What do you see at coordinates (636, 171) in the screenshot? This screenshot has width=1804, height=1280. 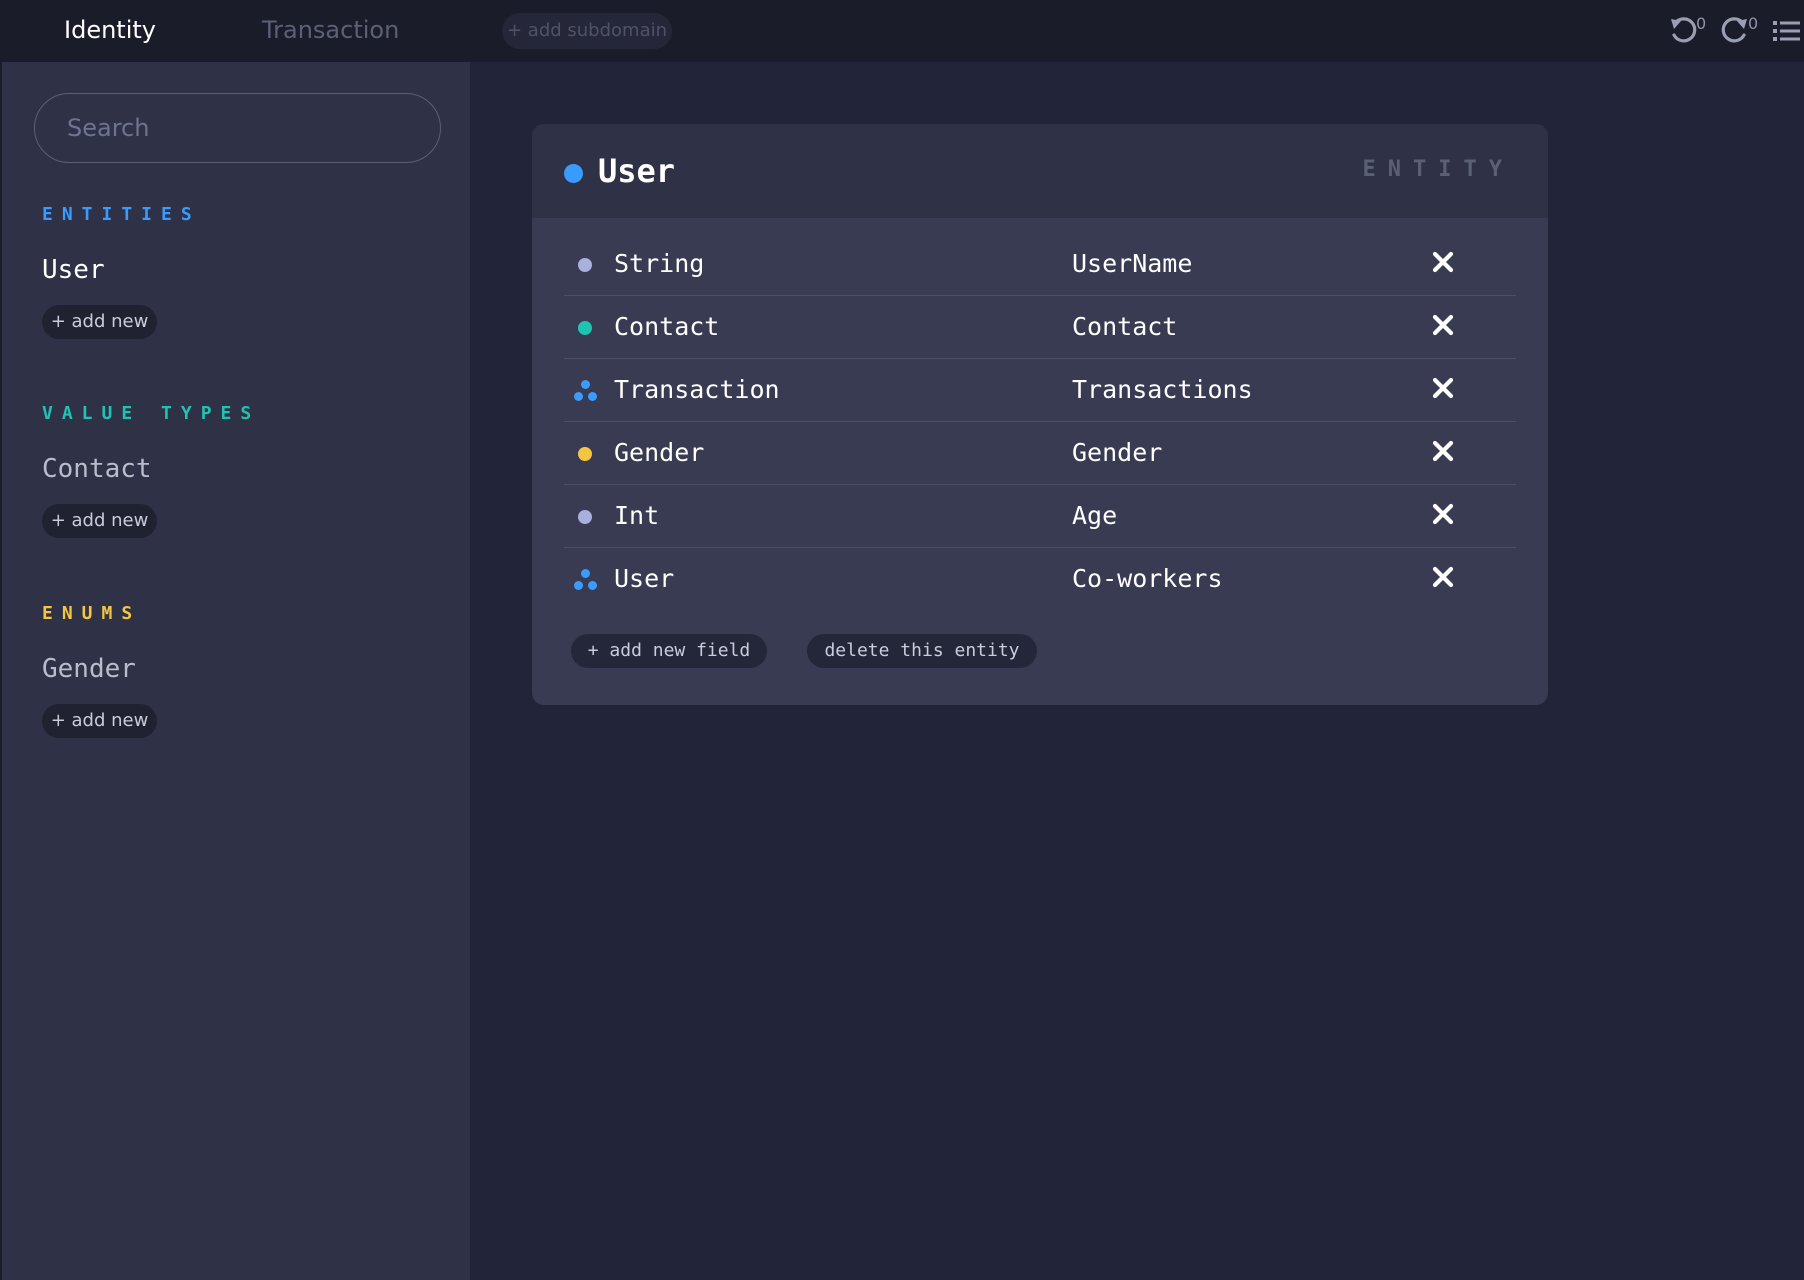 I see `entity-title: User` at bounding box center [636, 171].